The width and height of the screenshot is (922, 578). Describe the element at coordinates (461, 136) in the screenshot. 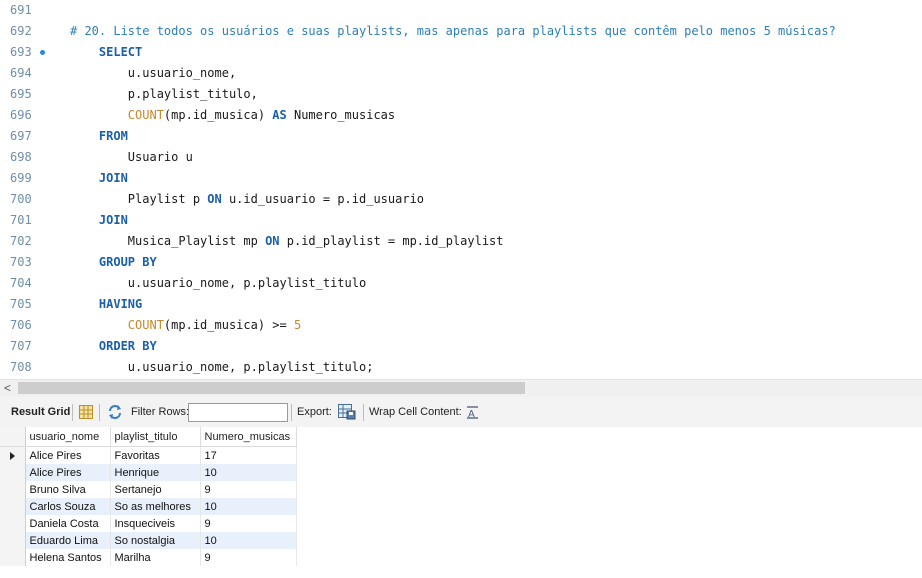

I see `code-line: 697 FROM` at that location.